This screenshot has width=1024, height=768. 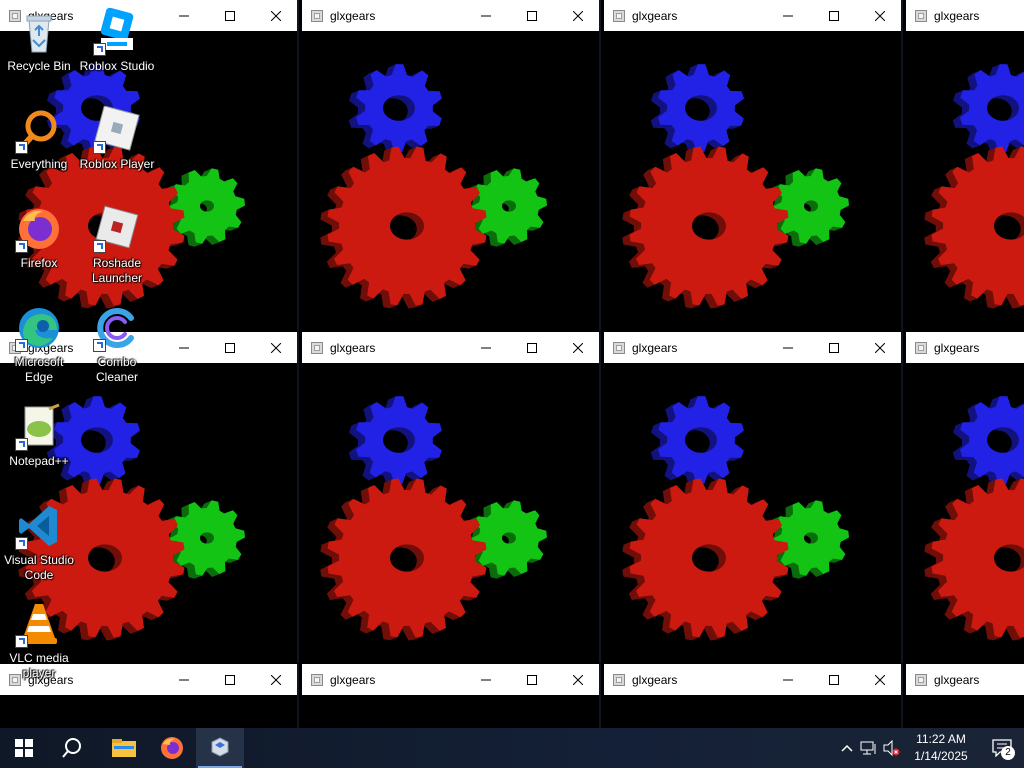 I want to click on taskbar: 11:22 AM 1/14/2025 2, so click(x=512, y=748).